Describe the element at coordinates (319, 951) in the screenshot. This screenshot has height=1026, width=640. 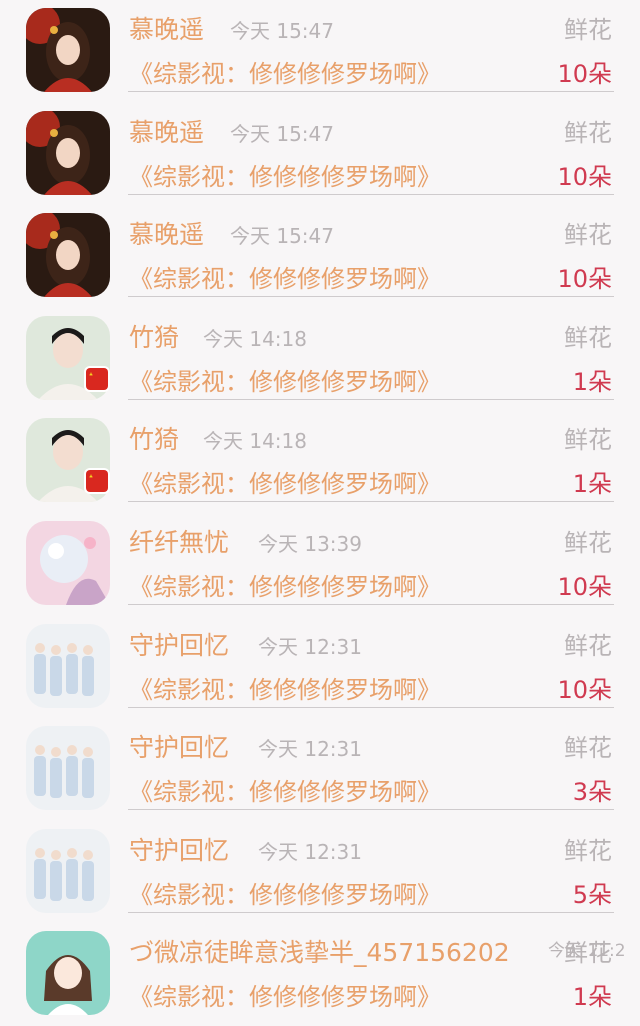
I see `sender-name: づ微凉徒眸意浅挚半_457156202` at that location.